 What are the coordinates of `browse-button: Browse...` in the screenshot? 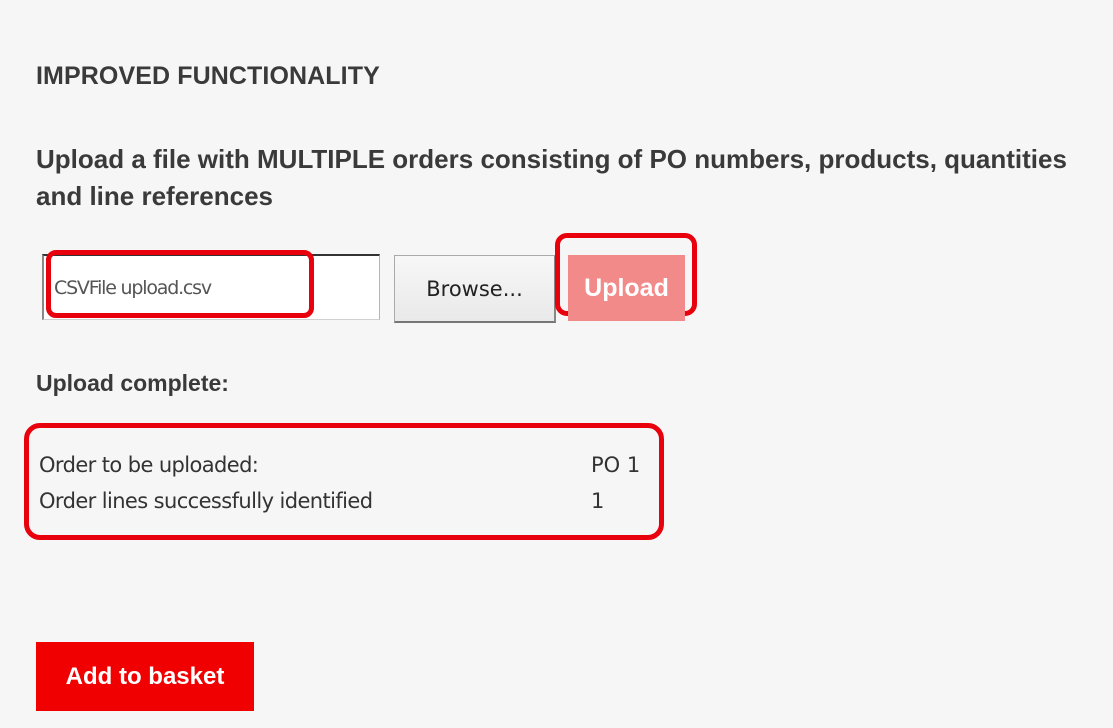 It's located at (475, 289).